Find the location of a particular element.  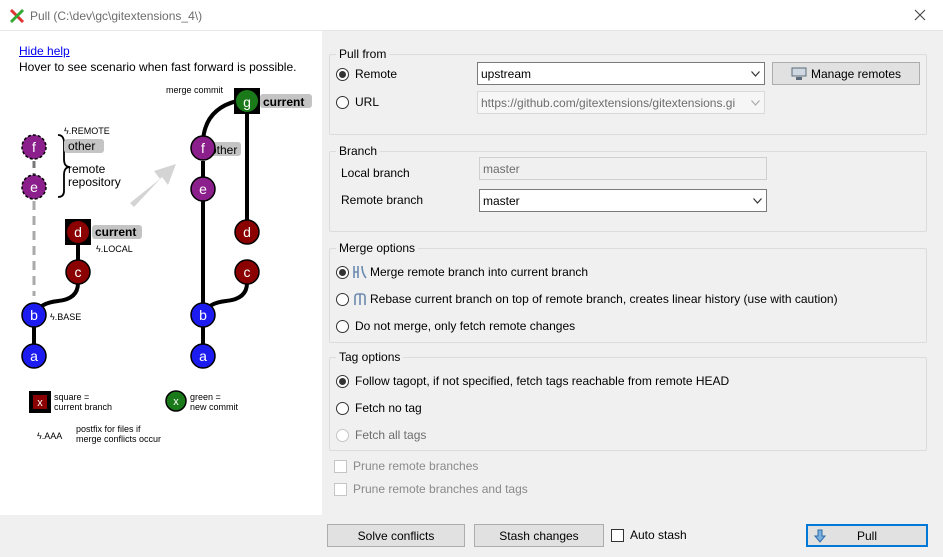

title-bar: Pull (C:\dev\gc\gitextensions_4\) is located at coordinates (471, 15).